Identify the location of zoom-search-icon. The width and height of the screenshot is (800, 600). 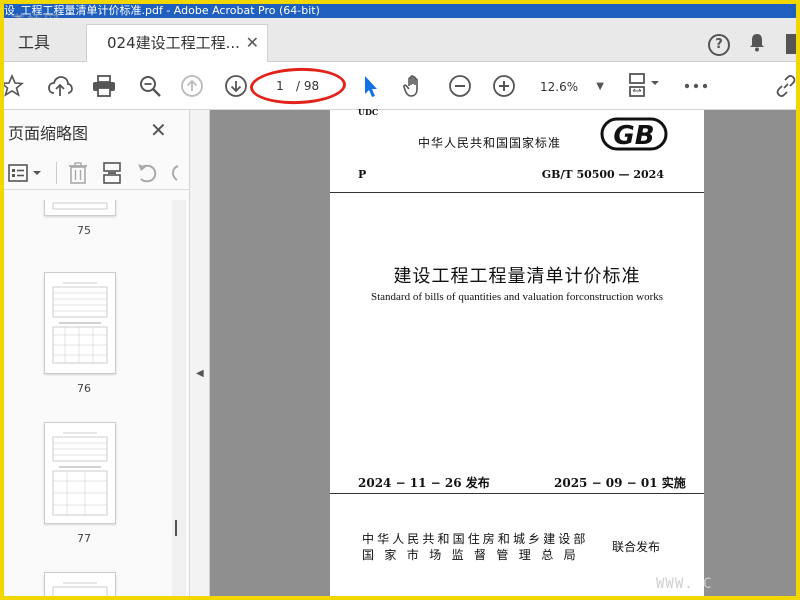
(150, 86).